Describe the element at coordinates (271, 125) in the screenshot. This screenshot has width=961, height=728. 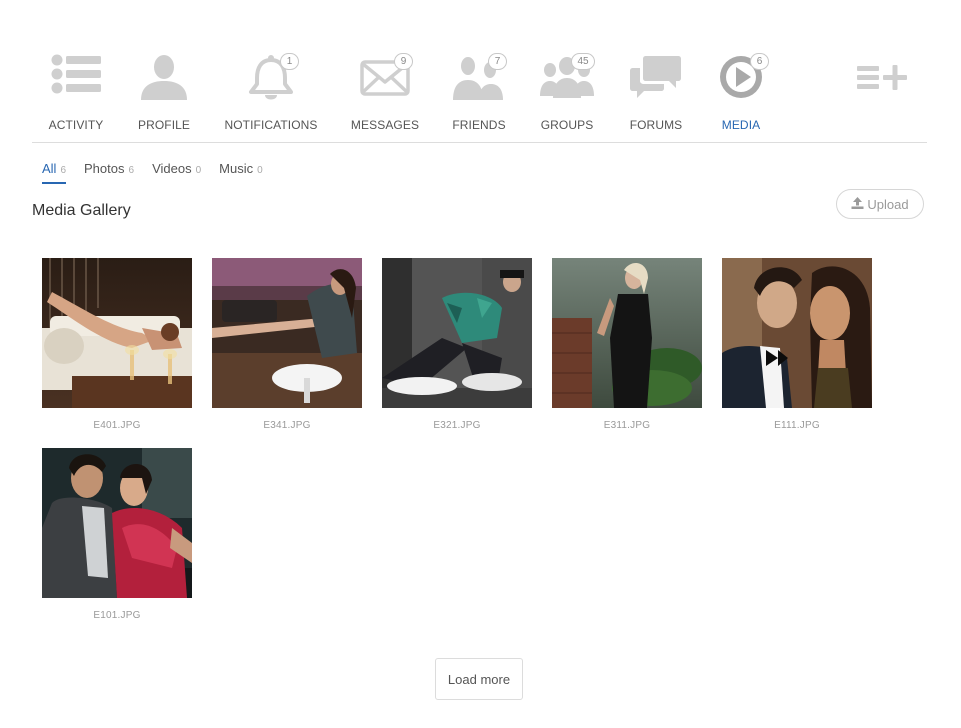
I see `nav-label: NOTIFICATIONS` at that location.